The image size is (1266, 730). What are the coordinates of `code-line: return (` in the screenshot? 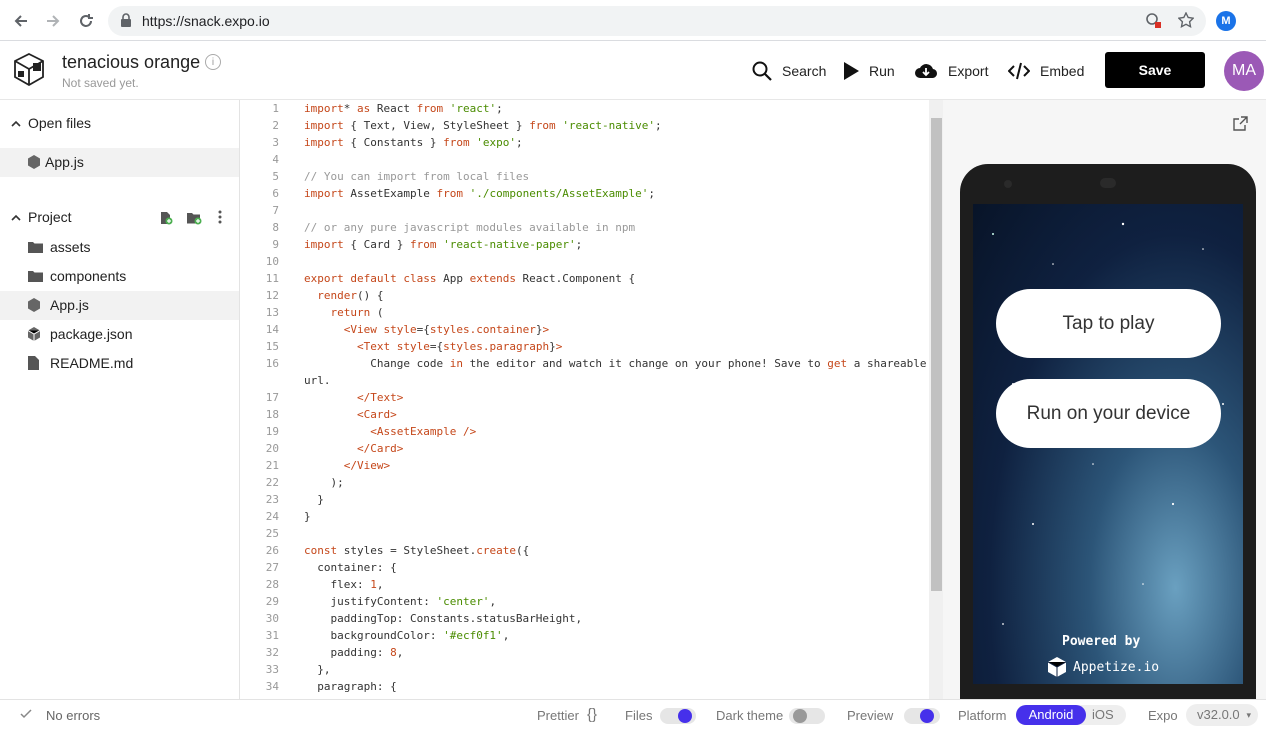 It's located at (344, 312).